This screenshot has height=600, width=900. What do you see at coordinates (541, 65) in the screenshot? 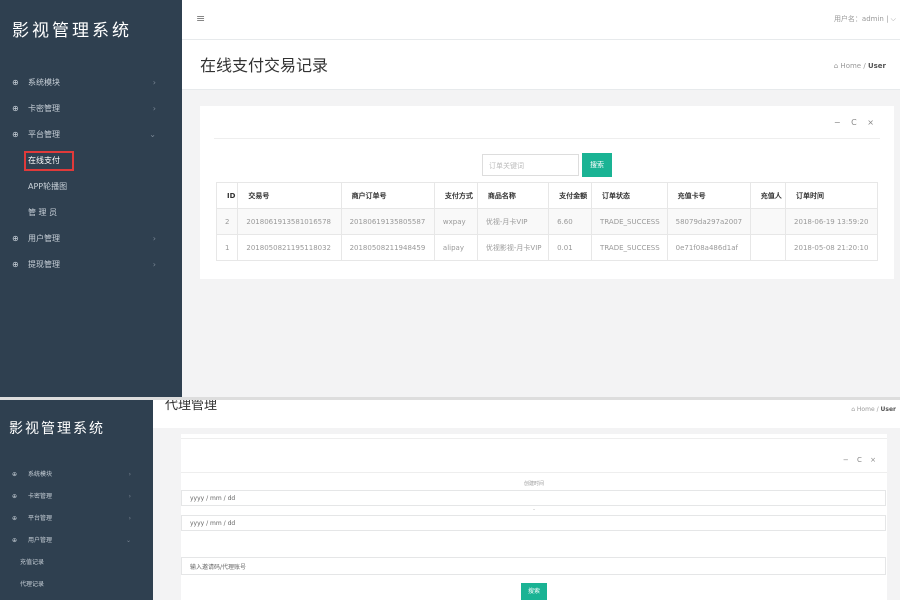
I see `page-heading: 在线支付交易记录 ⌂ Home / User` at bounding box center [541, 65].